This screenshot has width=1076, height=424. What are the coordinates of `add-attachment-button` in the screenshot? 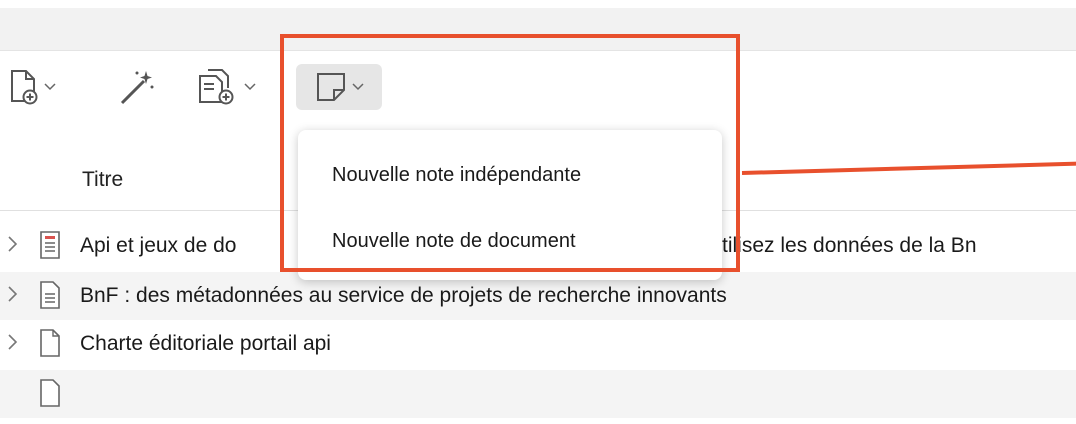 It's located at (225, 87).